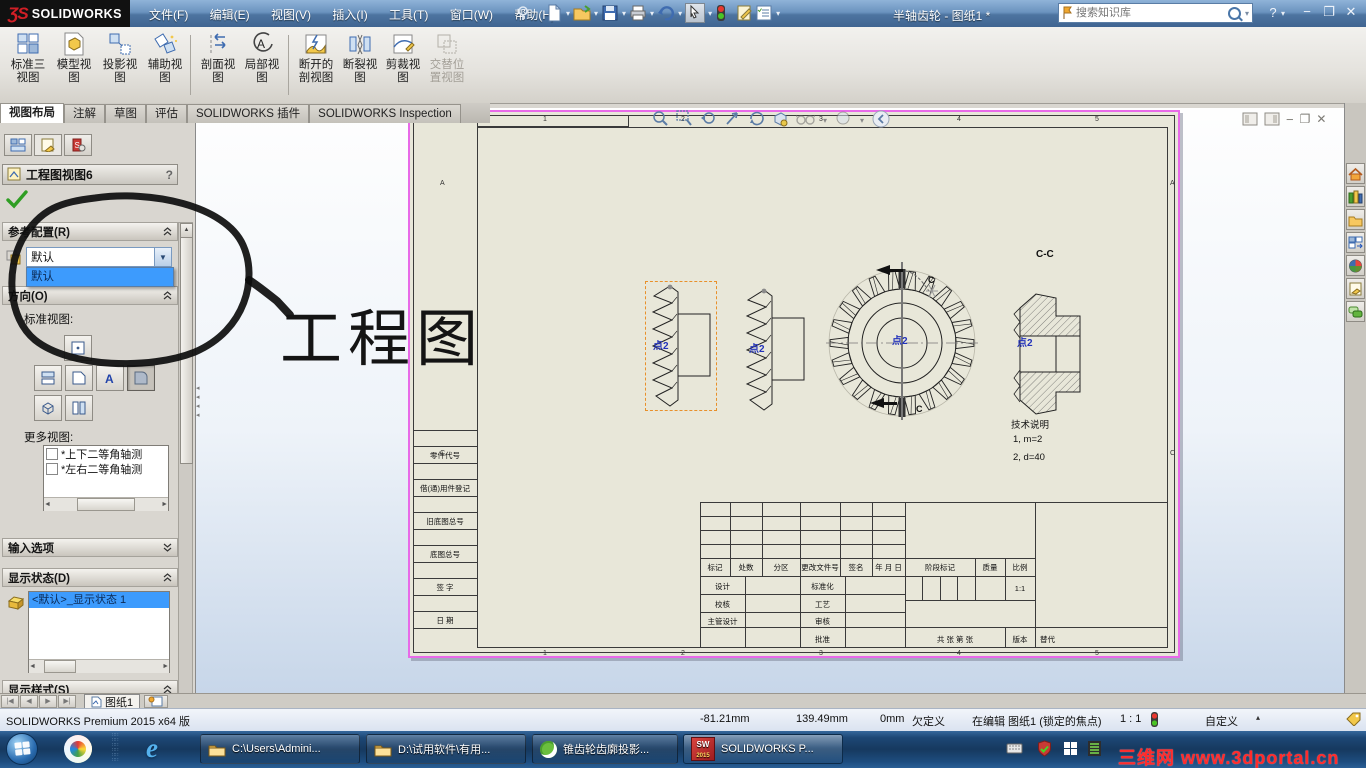 The height and width of the screenshot is (768, 1366). I want to click on browser-360-icon, so click(78, 749).